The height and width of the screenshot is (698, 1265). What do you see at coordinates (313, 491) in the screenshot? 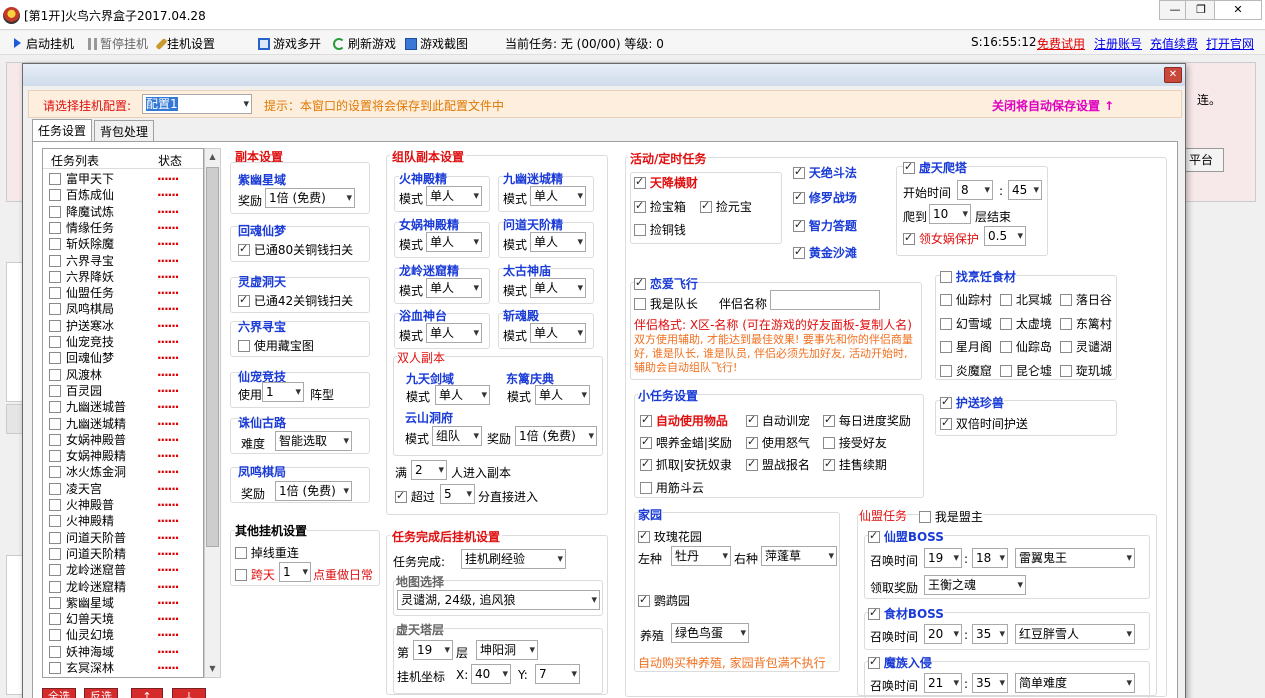
I see `fengming-reward-select: 1倍 (免费)` at bounding box center [313, 491].